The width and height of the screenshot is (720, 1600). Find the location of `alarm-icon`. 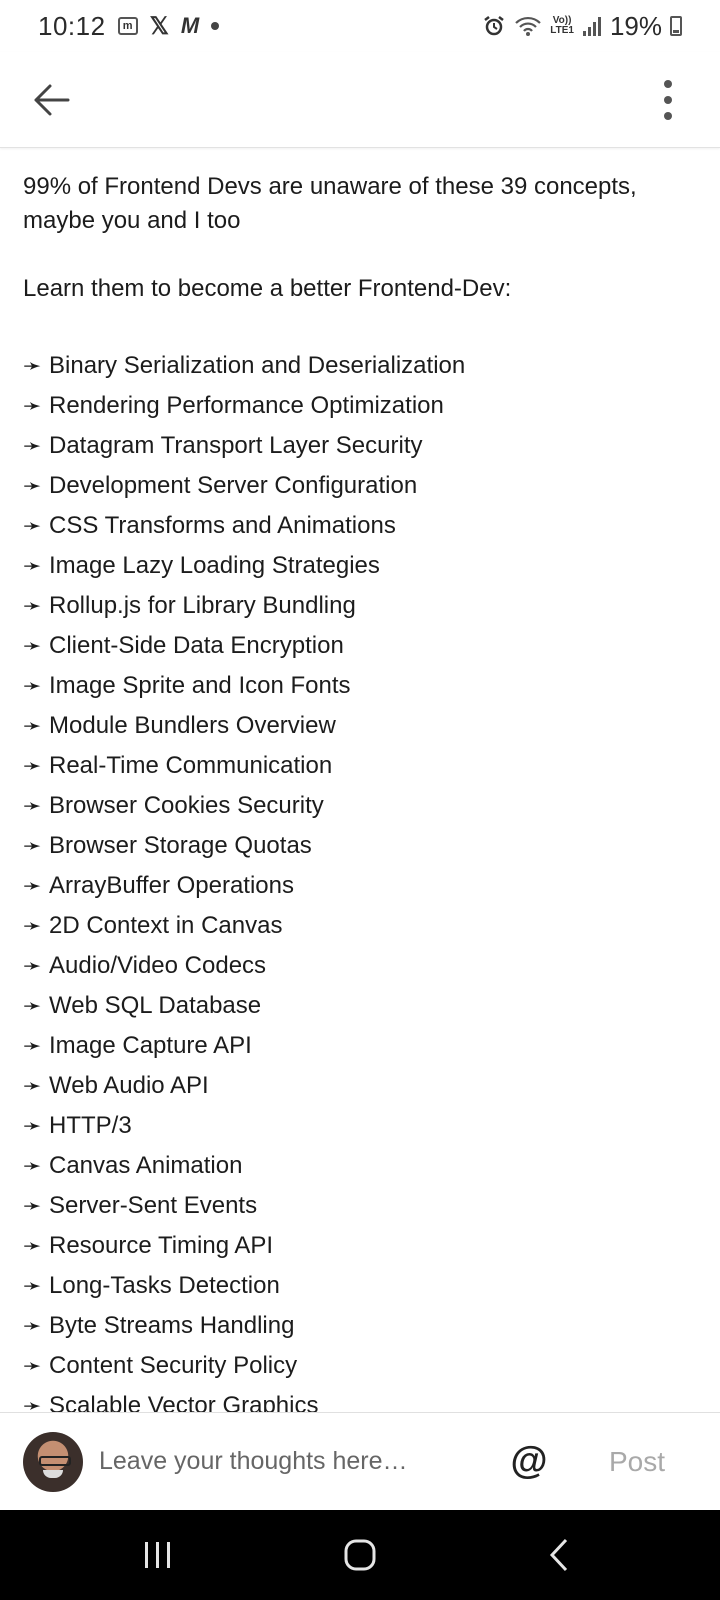

alarm-icon is located at coordinates (494, 26).